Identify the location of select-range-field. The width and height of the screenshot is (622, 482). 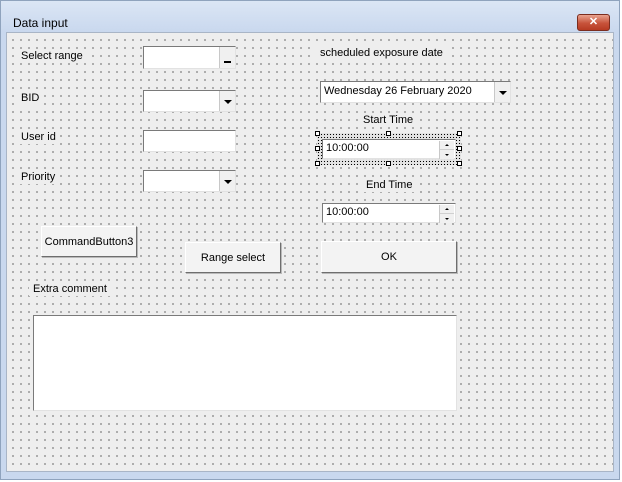
(189, 57).